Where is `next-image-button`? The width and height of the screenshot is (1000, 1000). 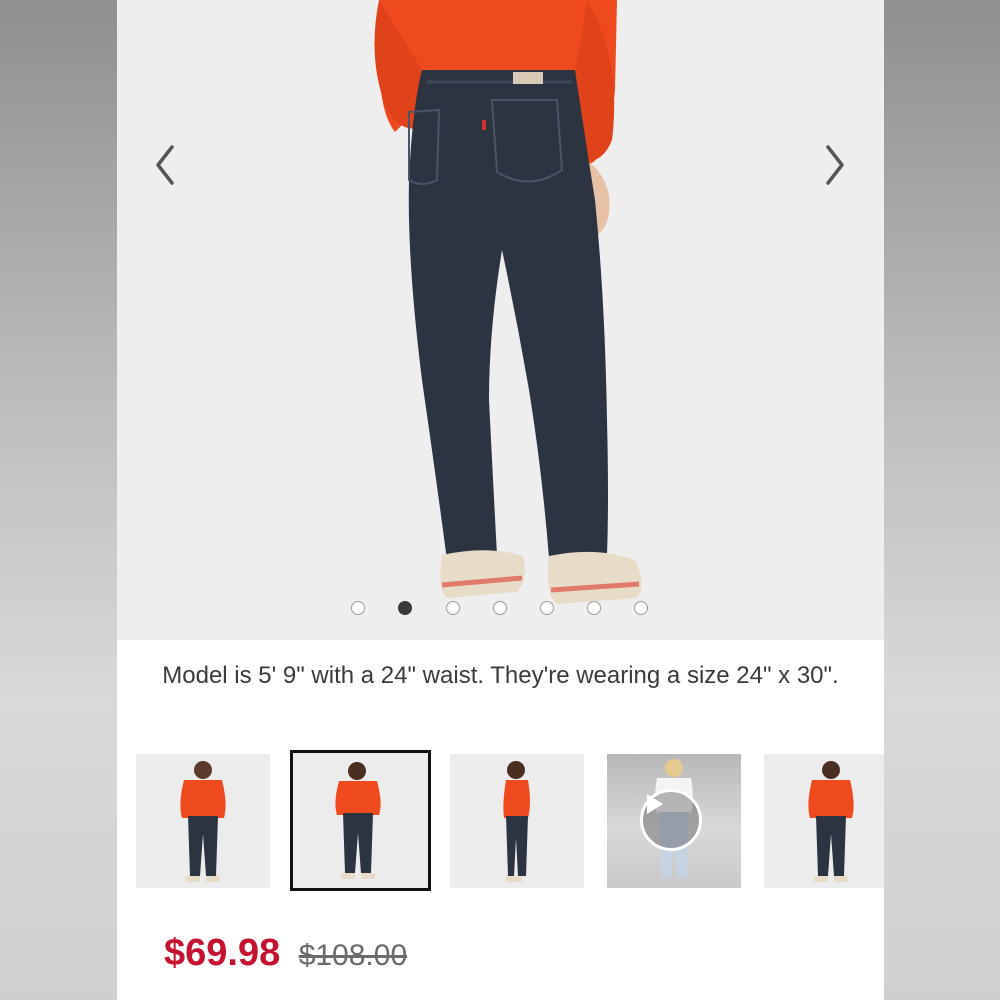 next-image-button is located at coordinates (835, 165).